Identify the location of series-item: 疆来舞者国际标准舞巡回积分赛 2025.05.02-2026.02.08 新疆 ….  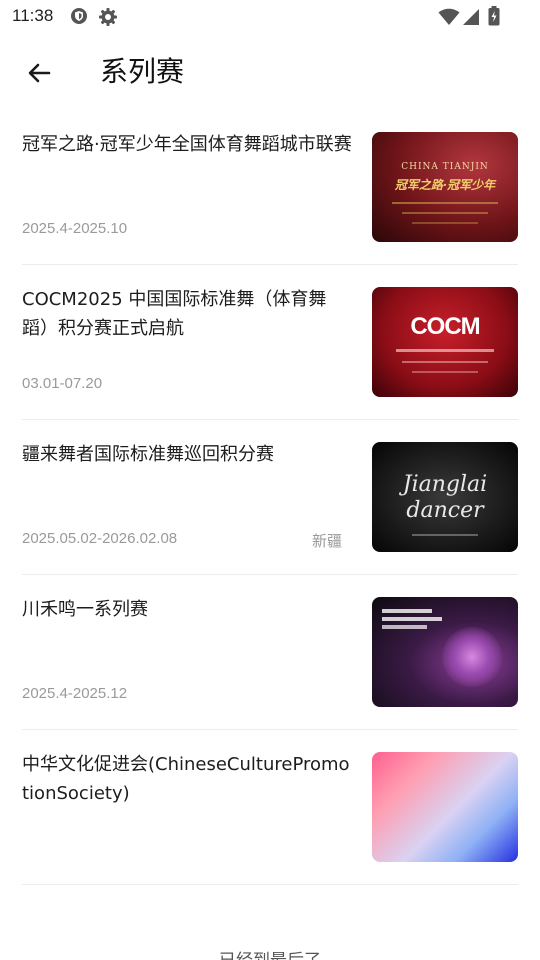
(270, 497).